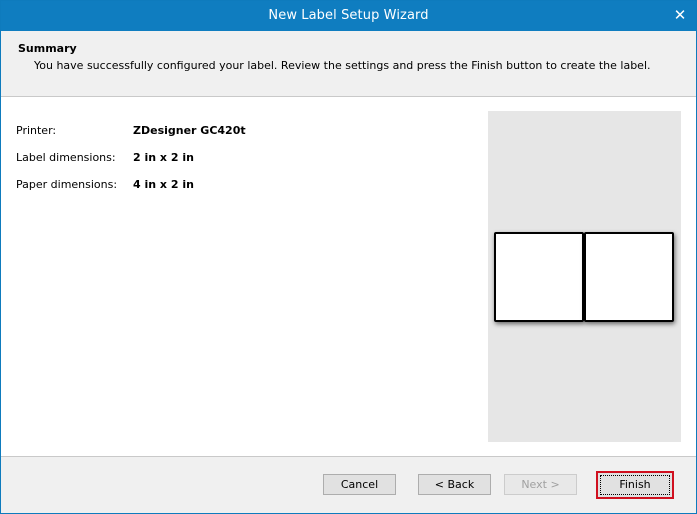 The height and width of the screenshot is (514, 697). Describe the element at coordinates (629, 277) in the screenshot. I see `label-preview-right` at that location.